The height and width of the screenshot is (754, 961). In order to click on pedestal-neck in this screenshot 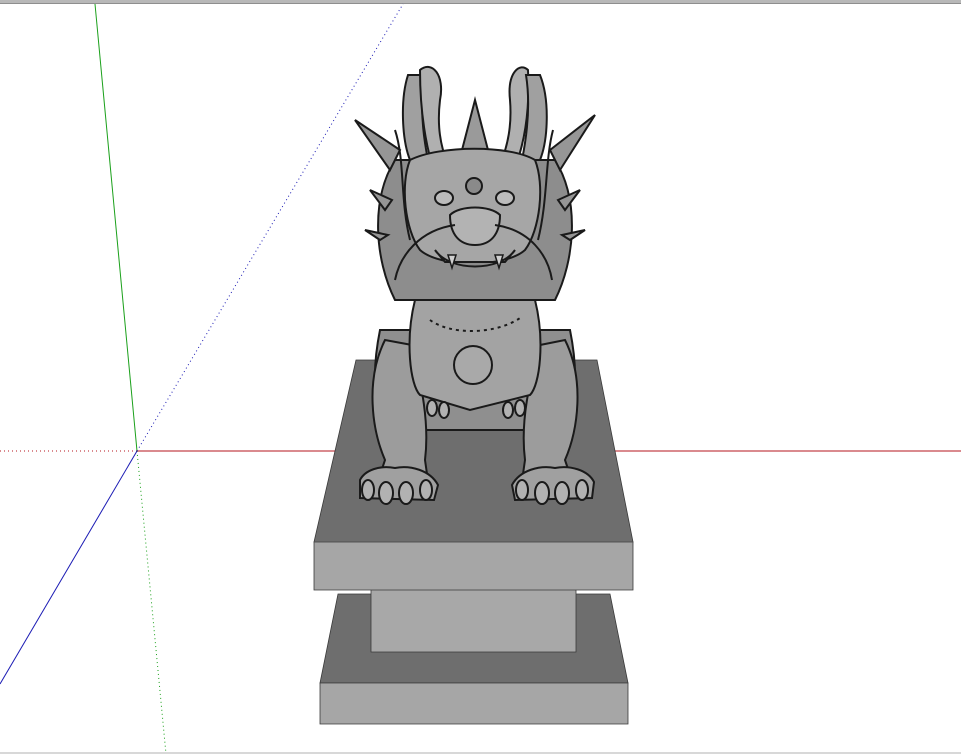, I will do `click(473, 620)`.